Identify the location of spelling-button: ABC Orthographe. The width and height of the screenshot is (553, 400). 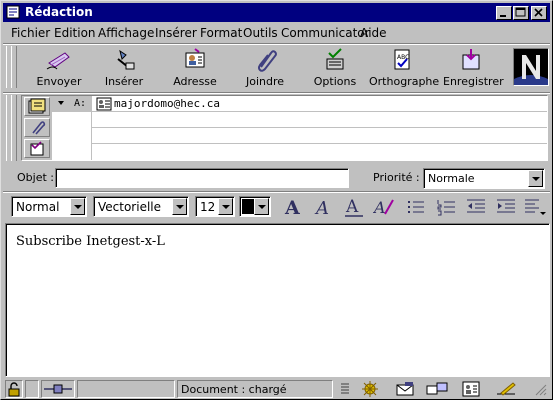
(404, 68).